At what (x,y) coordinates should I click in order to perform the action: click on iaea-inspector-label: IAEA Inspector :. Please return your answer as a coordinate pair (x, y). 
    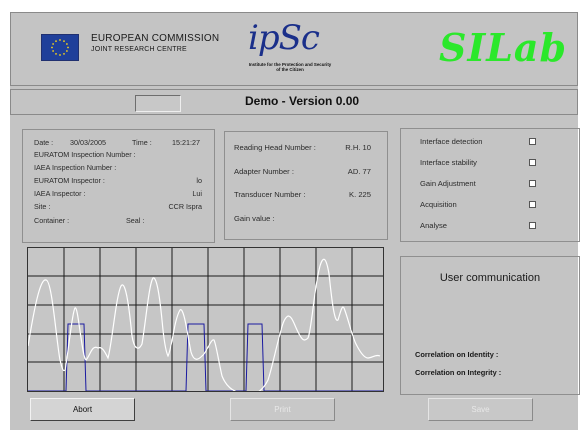
    Looking at the image, I should click on (60, 193).